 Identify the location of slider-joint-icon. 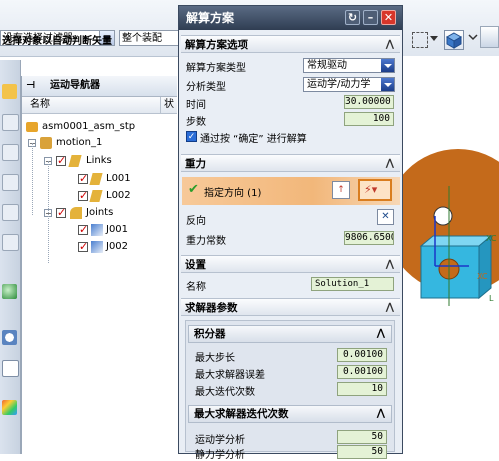
(97, 247).